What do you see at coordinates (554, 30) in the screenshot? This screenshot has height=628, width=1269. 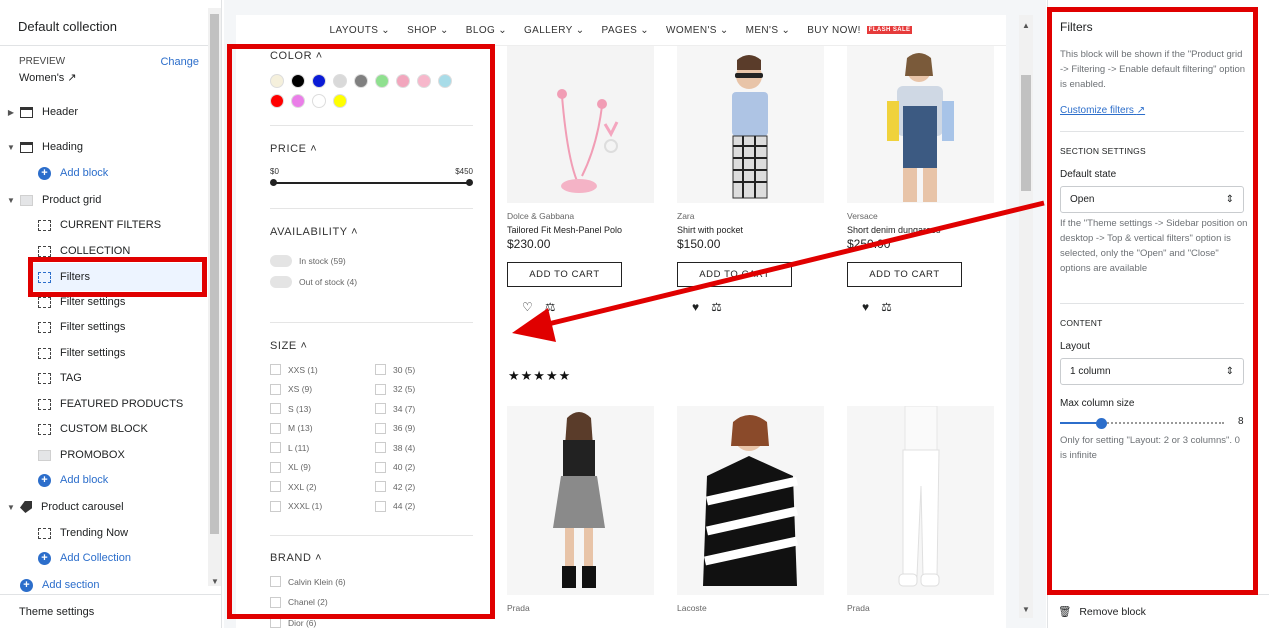 I see `nav-item-gallery: GALLERY ⌄` at bounding box center [554, 30].